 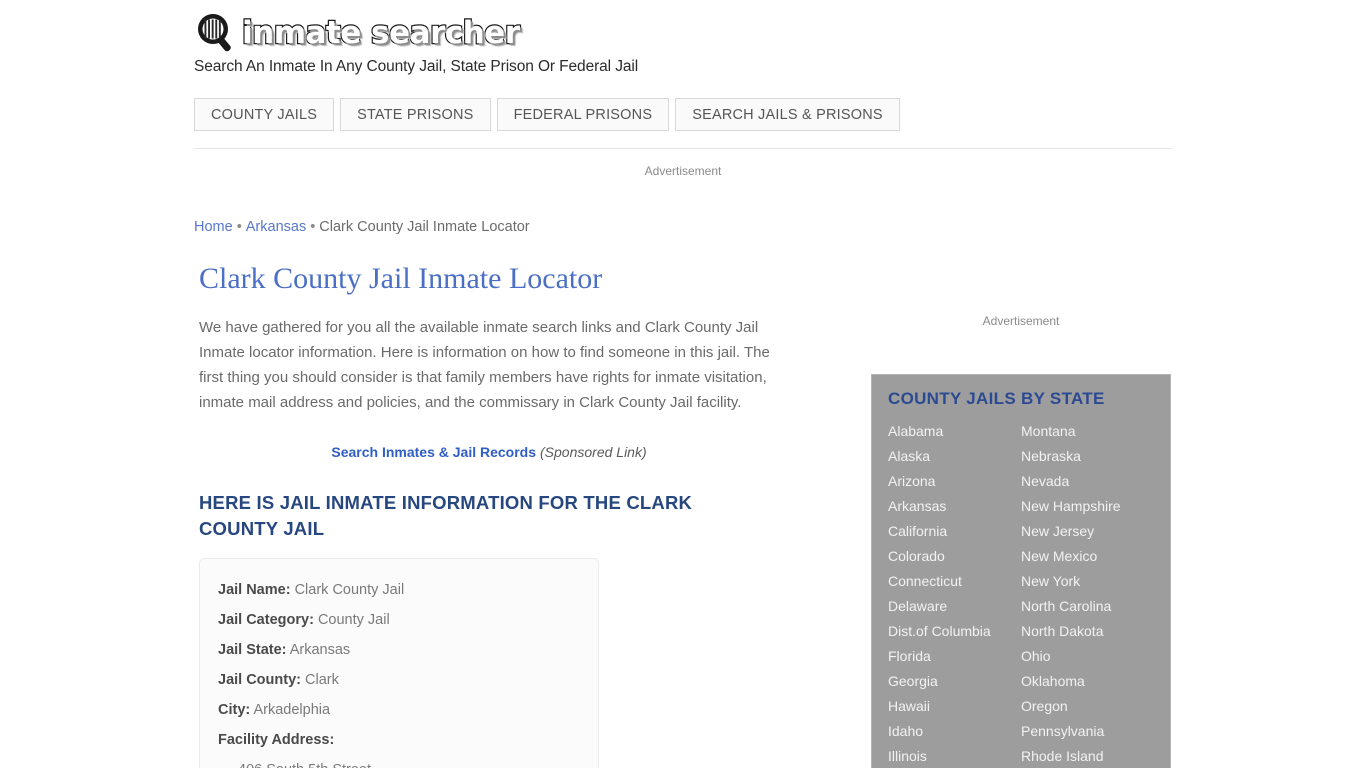 What do you see at coordinates (217, 33) in the screenshot?
I see `magnifier-prison-bars-icon` at bounding box center [217, 33].